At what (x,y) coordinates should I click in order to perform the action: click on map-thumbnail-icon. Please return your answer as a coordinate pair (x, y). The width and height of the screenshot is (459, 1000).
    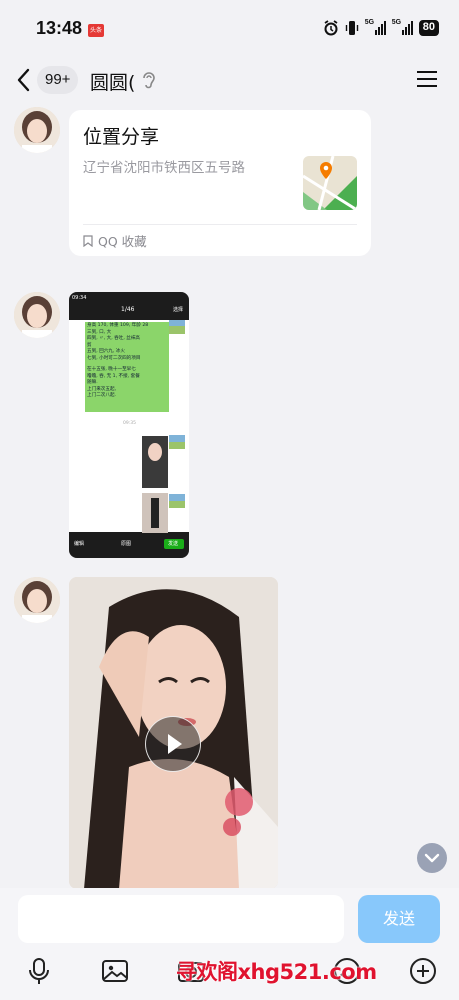
    Looking at the image, I should click on (330, 183).